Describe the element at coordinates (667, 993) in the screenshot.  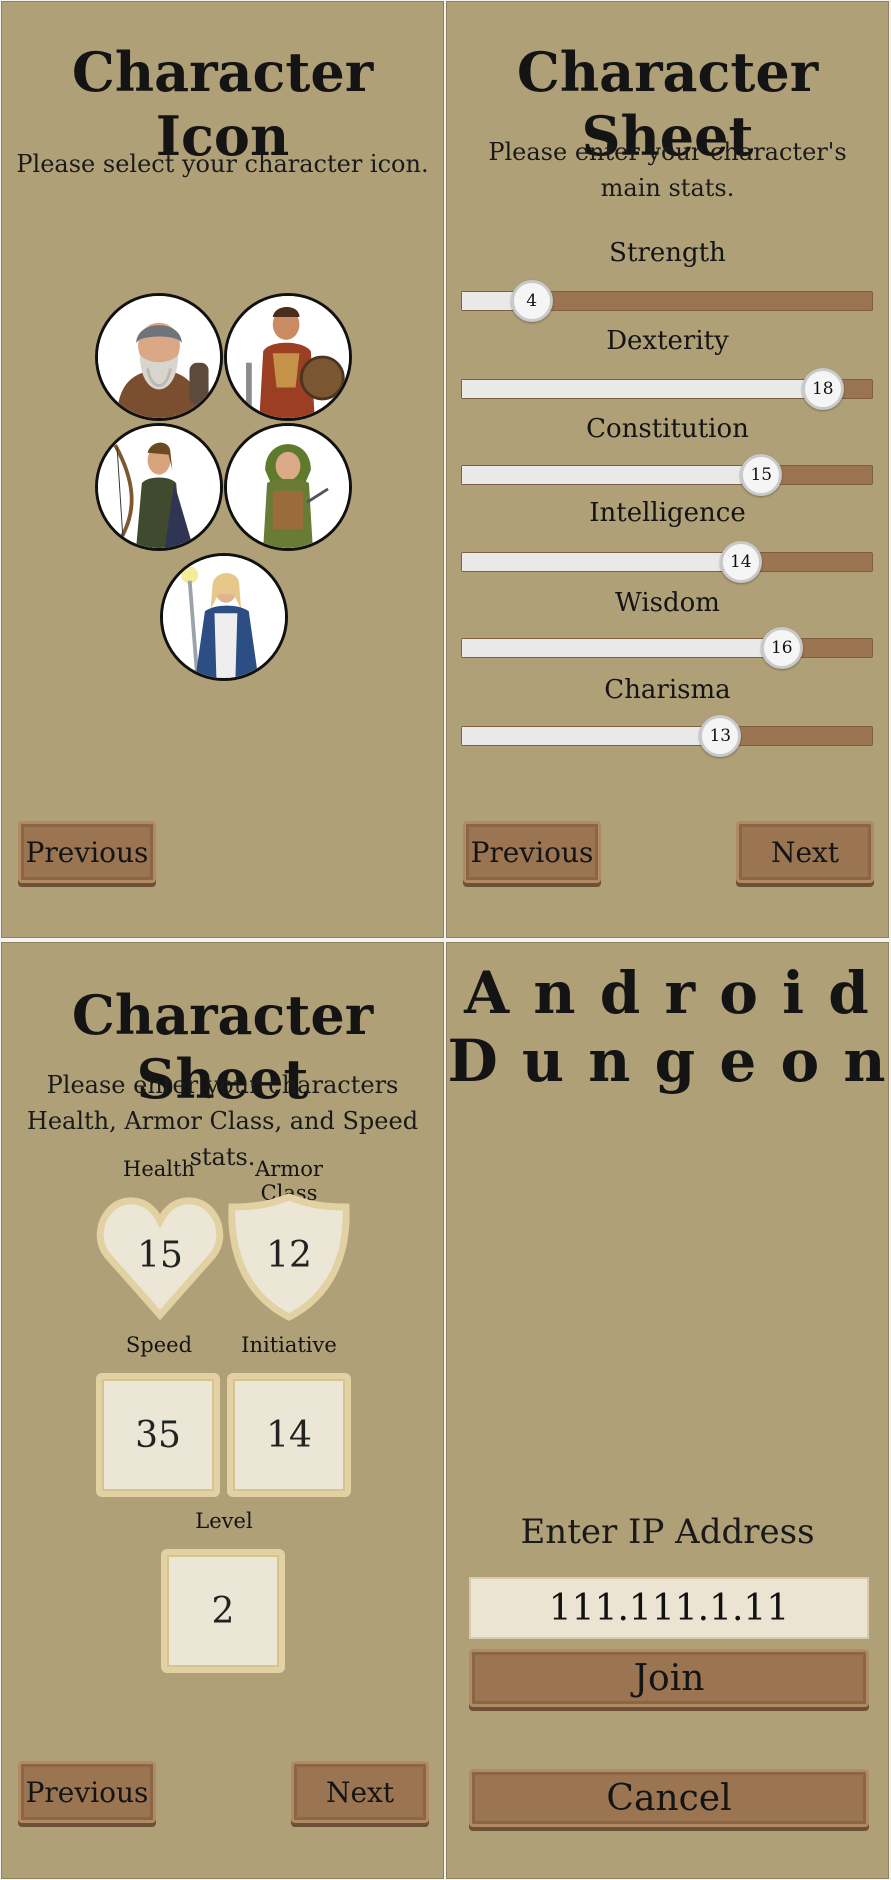
I see `app-title-line1: A n d r o i d` at that location.